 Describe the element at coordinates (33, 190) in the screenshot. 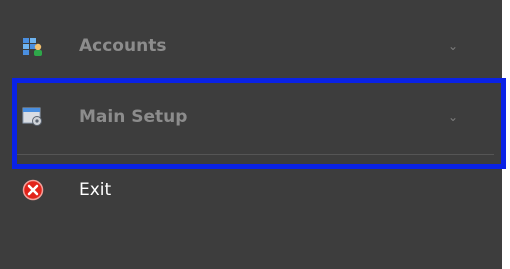

I see `exit-icon` at that location.